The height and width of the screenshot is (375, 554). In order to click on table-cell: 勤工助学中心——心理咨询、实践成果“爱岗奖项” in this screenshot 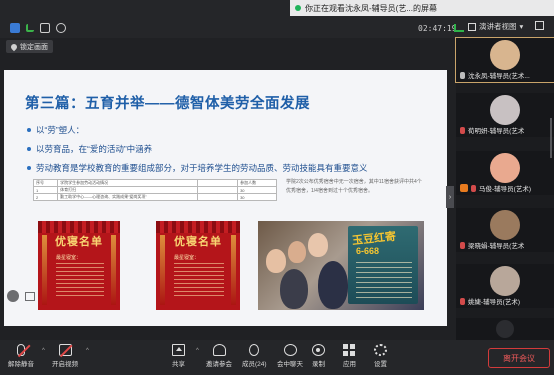, I will do `click(128, 197)`.